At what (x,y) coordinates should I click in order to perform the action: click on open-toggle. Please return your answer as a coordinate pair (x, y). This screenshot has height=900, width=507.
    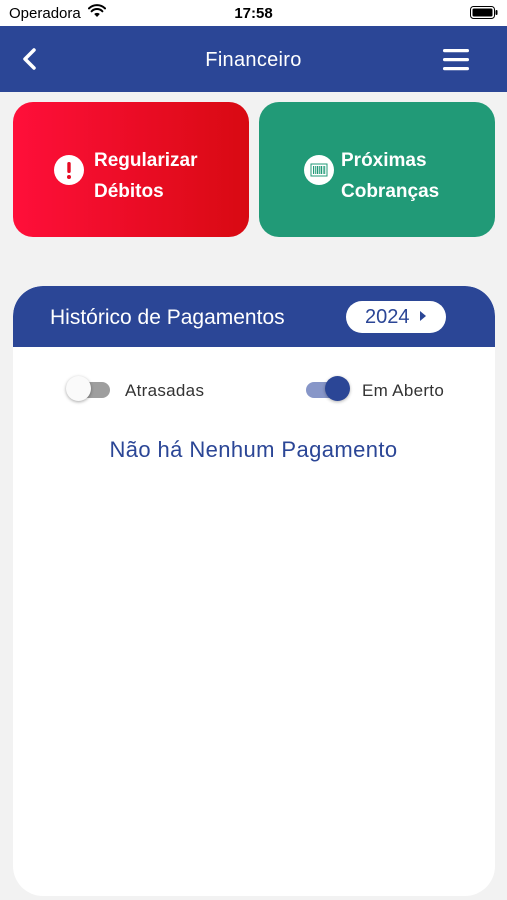
    Looking at the image, I should click on (328, 388).